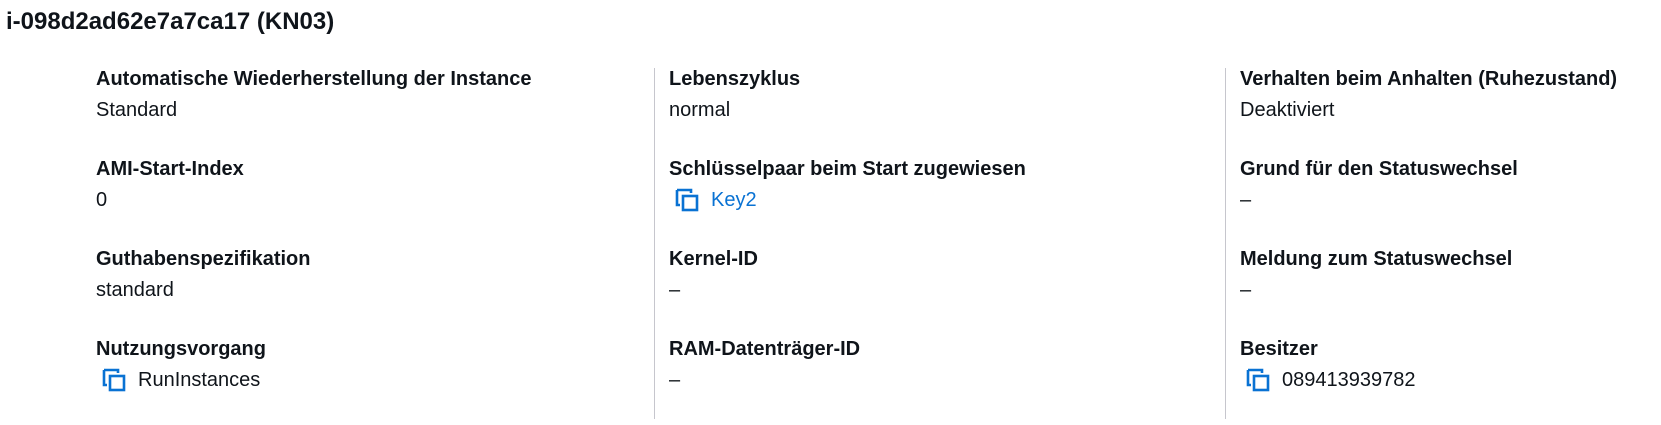 Image resolution: width=1661 pixels, height=425 pixels. What do you see at coordinates (765, 349) in the screenshot?
I see `field-label: RAM-Datenträger-ID` at bounding box center [765, 349].